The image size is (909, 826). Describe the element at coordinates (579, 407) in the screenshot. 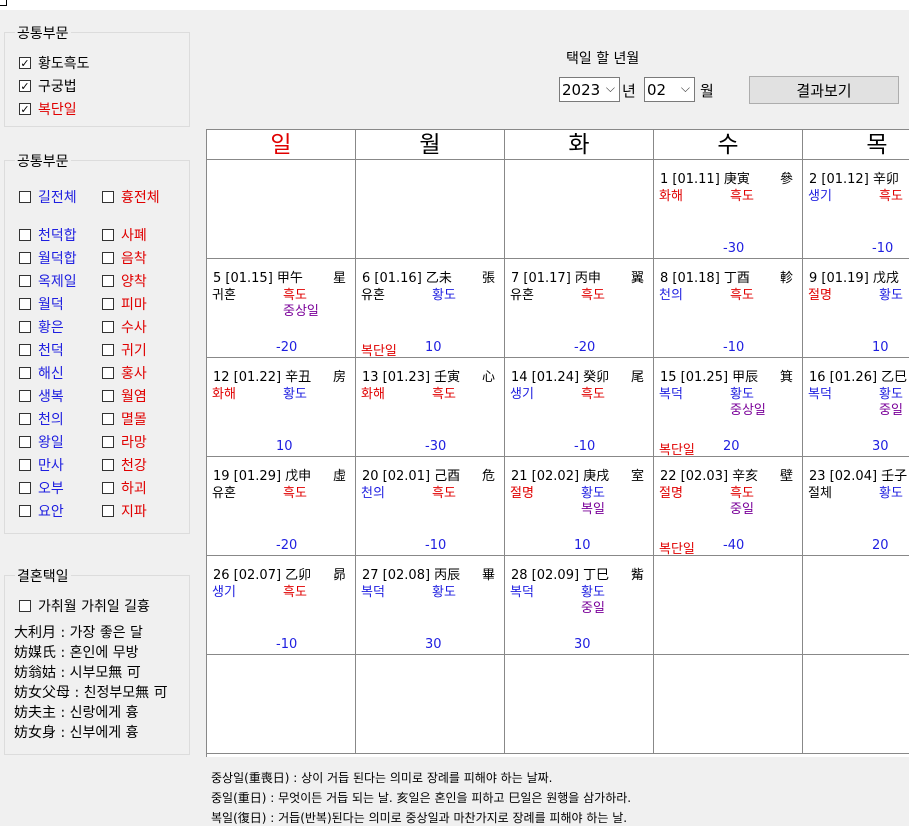

I see `day-cell: 14 [01.24] 癸卯尾 생기 흑도 -10` at that location.